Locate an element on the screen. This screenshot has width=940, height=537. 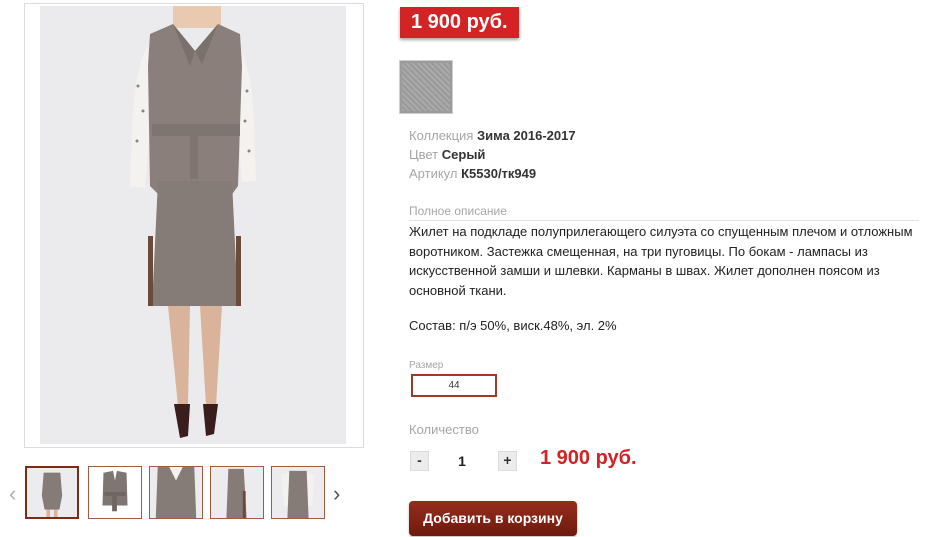
thumbnail-model-closeup-image is located at coordinates (176, 492).